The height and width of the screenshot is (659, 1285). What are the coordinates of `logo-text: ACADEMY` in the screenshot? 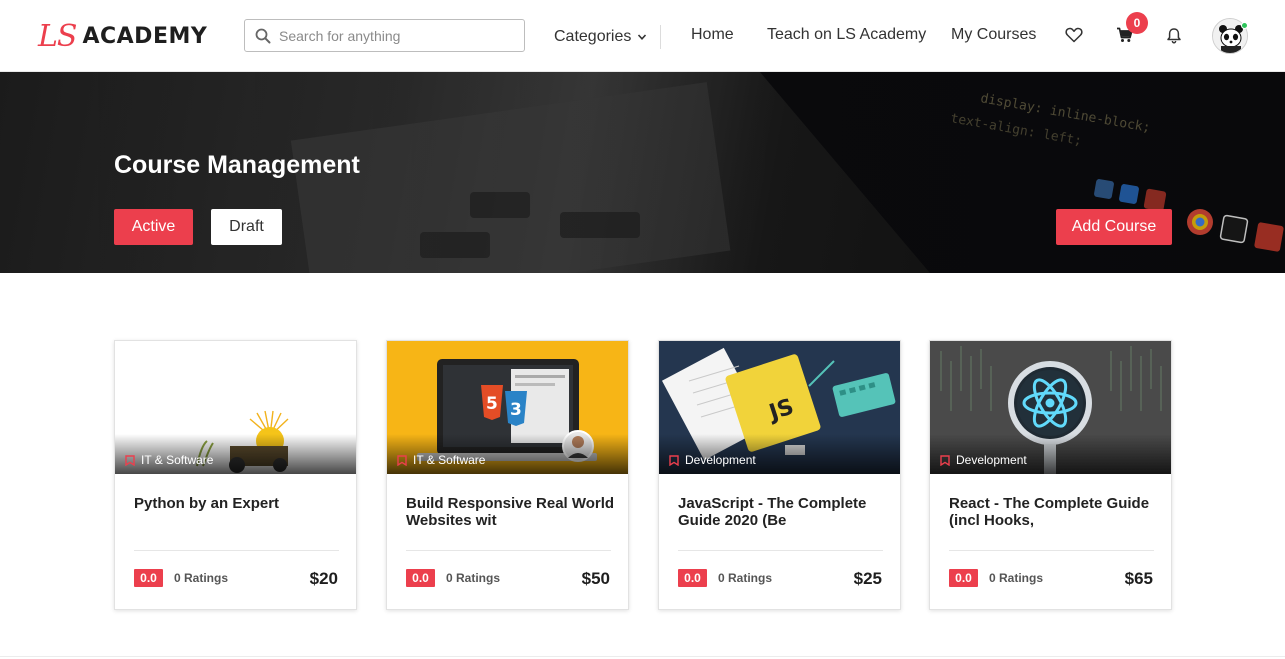 It's located at (145, 36).